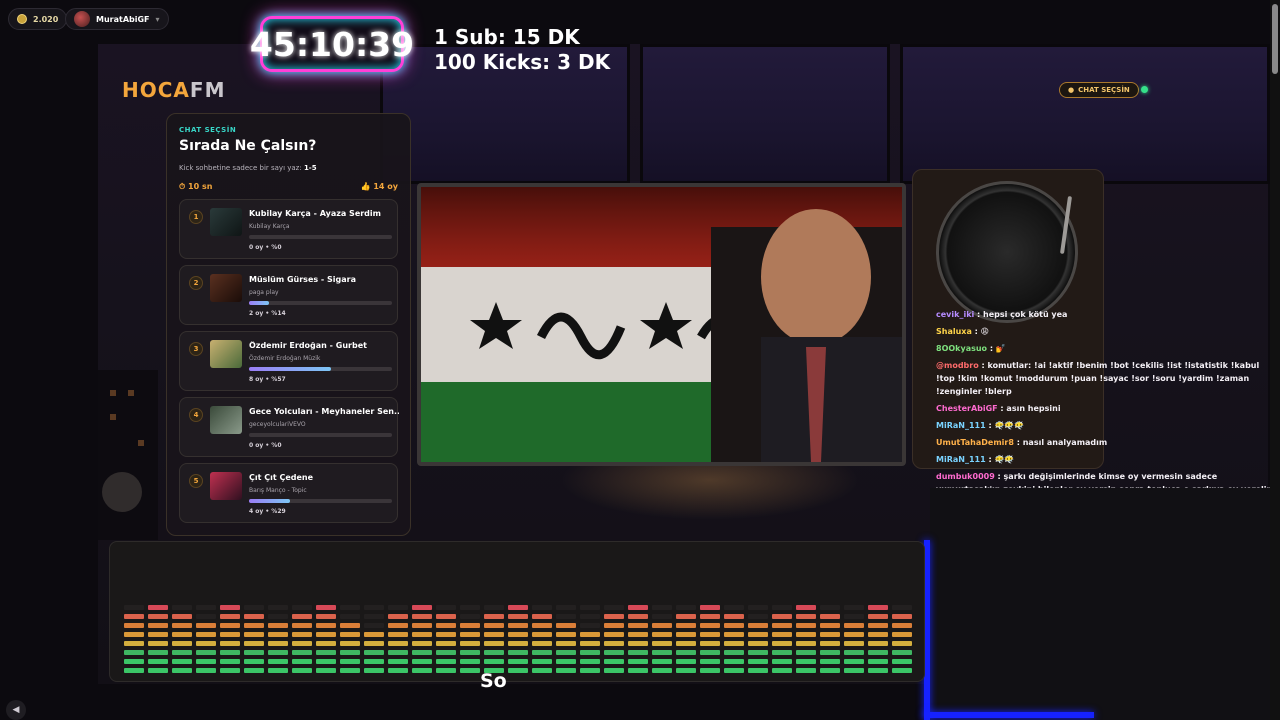  Describe the element at coordinates (269, 226) in the screenshot. I see `song-artist: Kubilay Karça` at that location.